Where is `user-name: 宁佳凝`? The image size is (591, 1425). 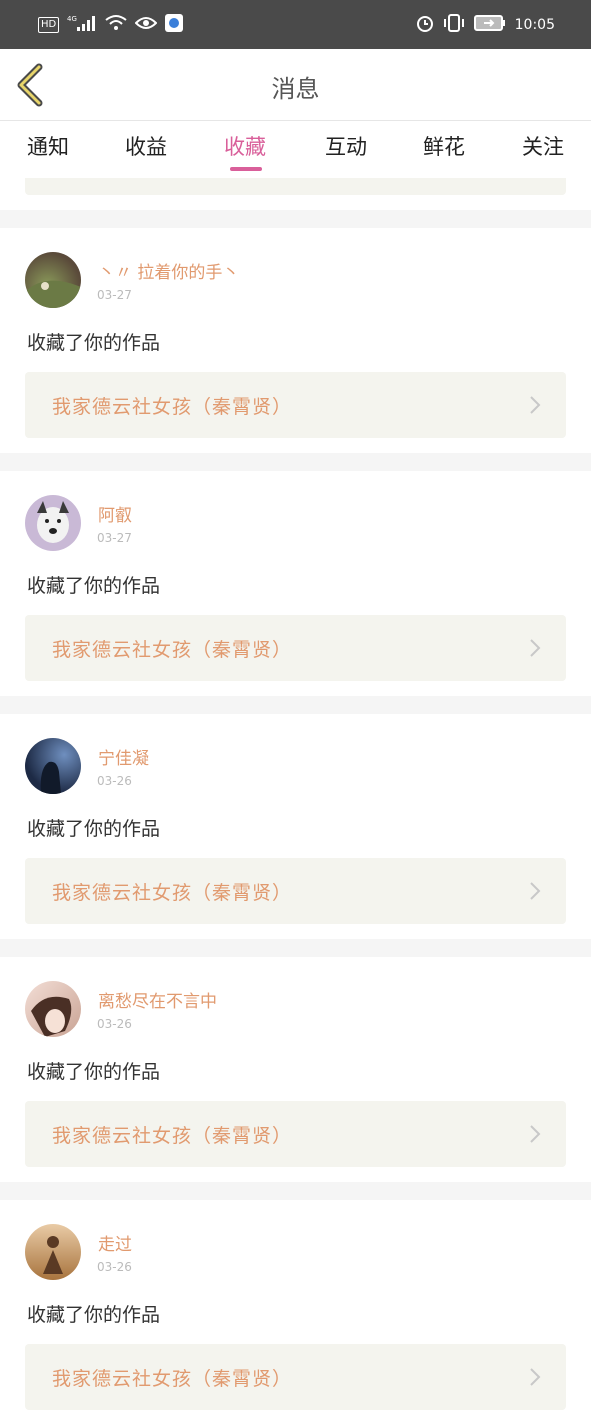 user-name: 宁佳凝 is located at coordinates (123, 756).